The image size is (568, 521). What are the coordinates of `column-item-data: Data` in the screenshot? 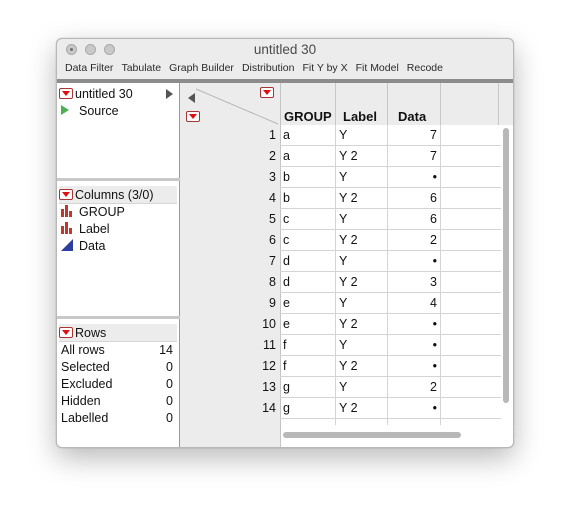 It's located at (83, 246).